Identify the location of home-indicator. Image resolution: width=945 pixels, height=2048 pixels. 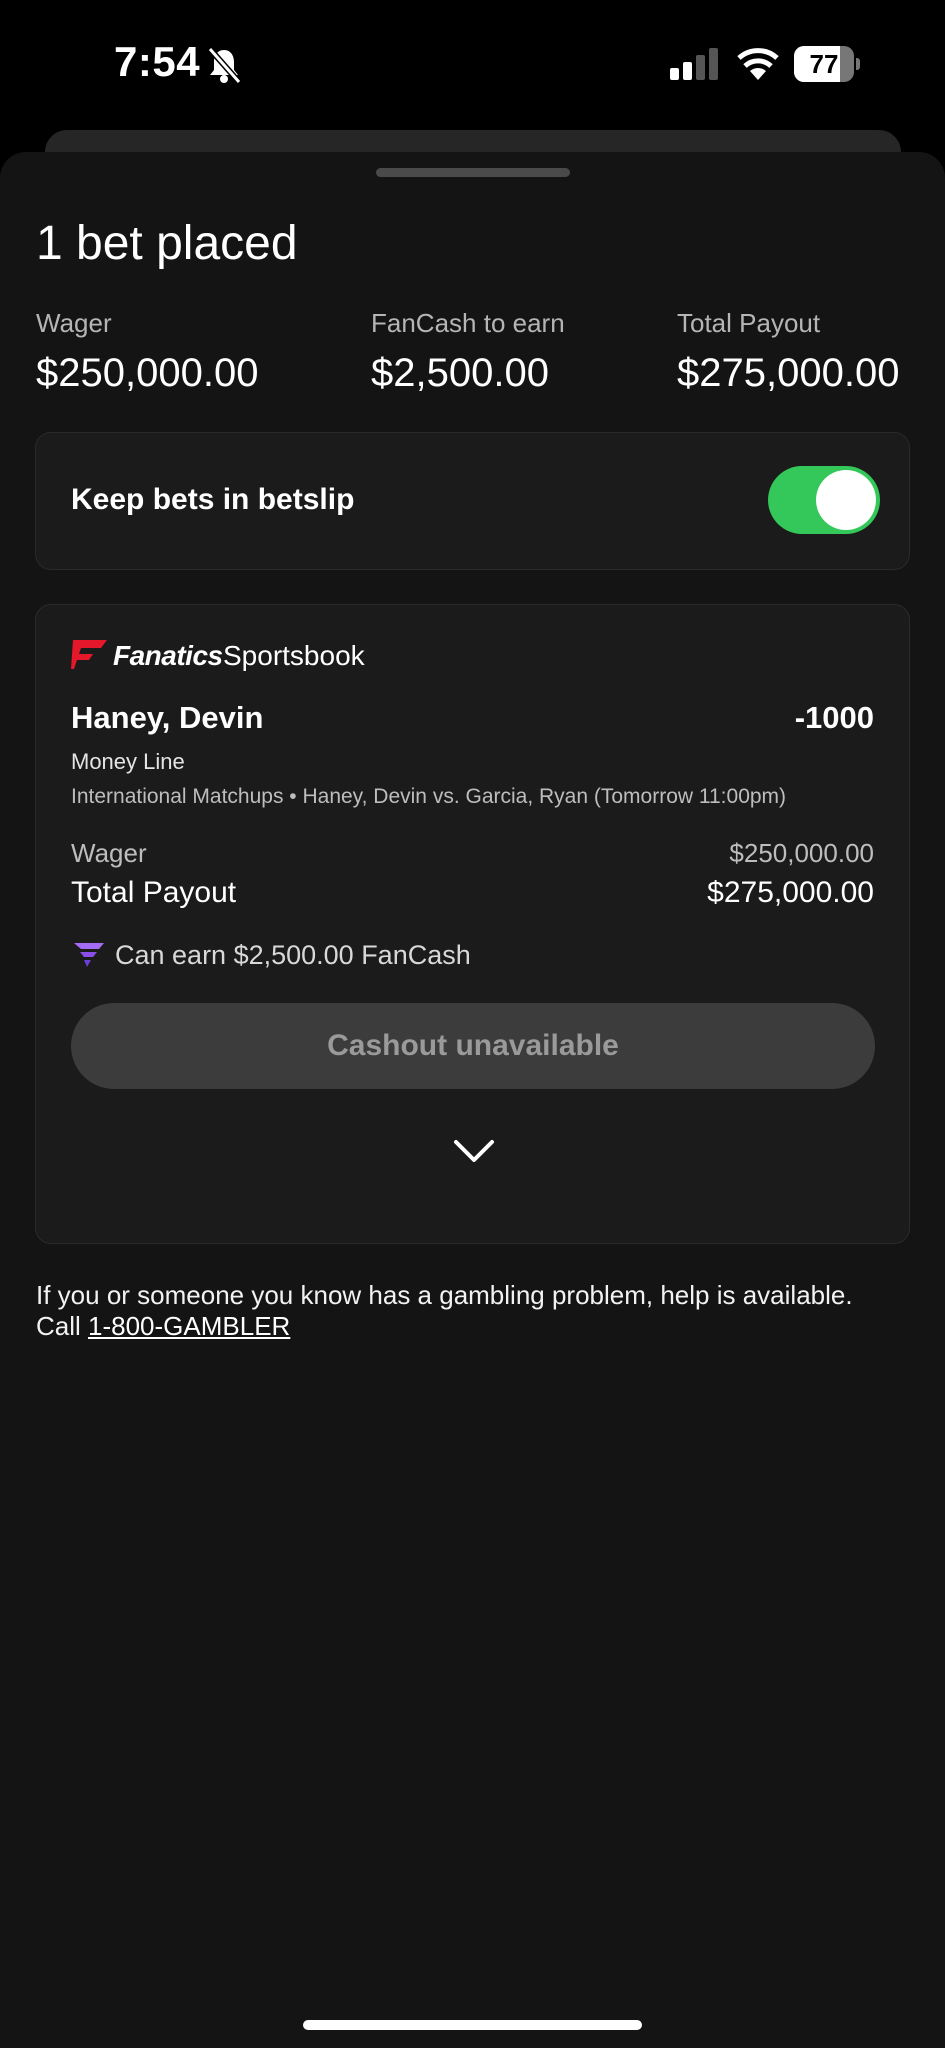
(472, 2025).